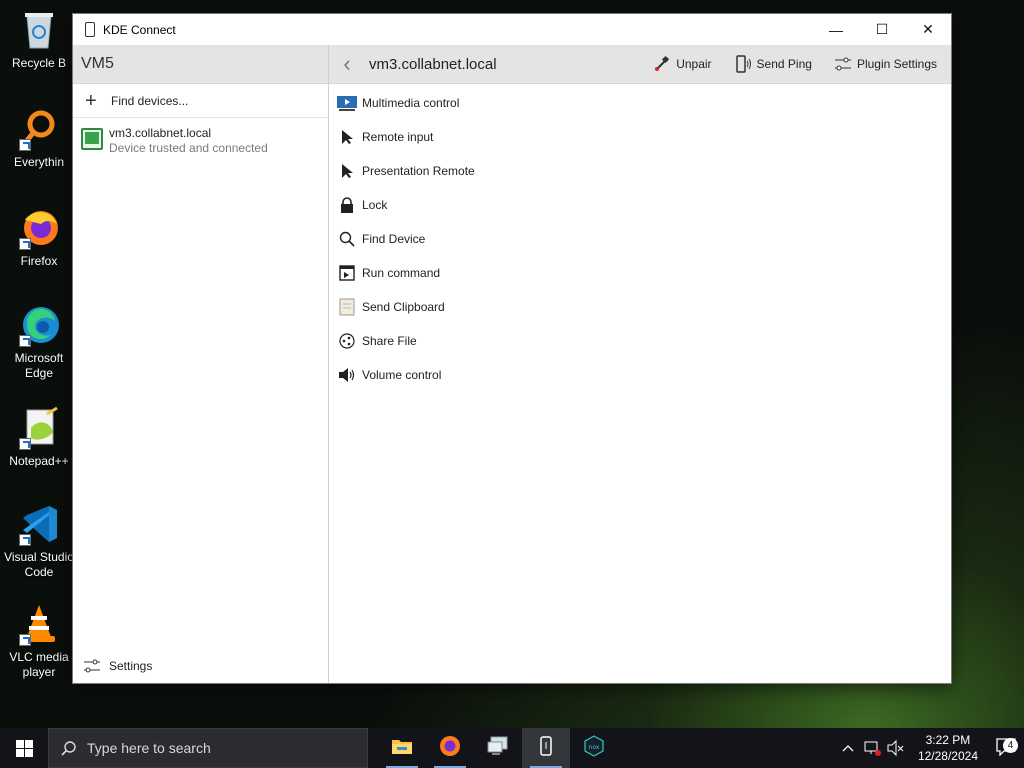 This screenshot has height=768, width=1024. What do you see at coordinates (640, 307) in the screenshot?
I see `plugin-send-clipboard: Send Clipboard` at bounding box center [640, 307].